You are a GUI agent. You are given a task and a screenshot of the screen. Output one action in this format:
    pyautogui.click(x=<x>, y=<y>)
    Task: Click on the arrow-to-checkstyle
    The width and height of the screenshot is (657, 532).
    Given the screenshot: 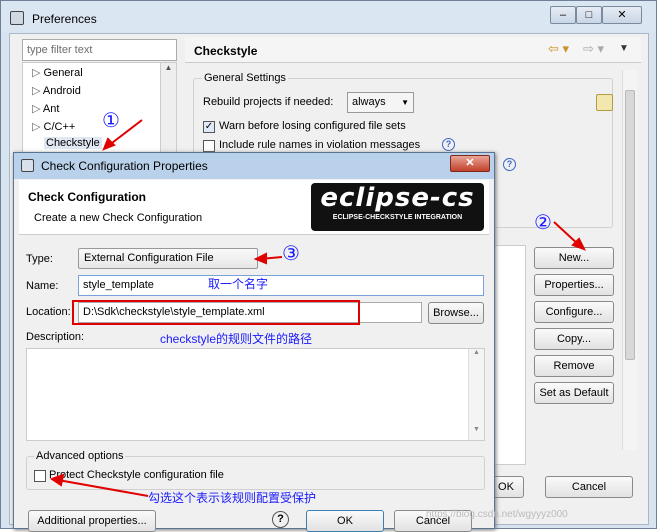 What is the action you would take?
    pyautogui.click(x=125, y=133)
    